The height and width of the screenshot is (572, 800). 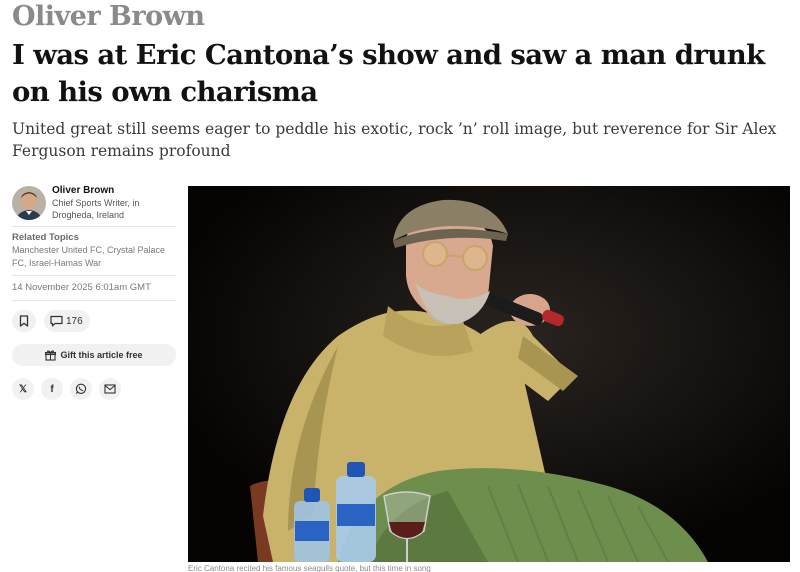 I want to click on share-whatsapp-button, so click(x=81, y=389).